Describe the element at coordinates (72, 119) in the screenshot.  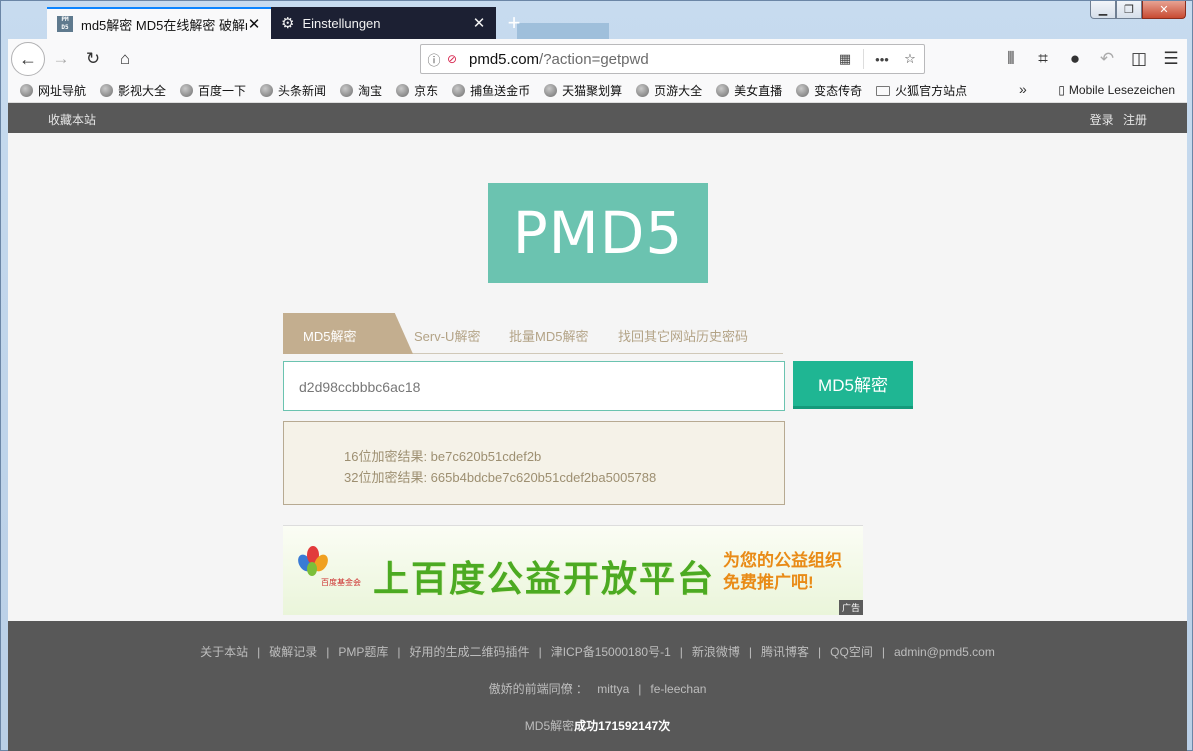
I see `favorite-link: 收藏本站` at that location.